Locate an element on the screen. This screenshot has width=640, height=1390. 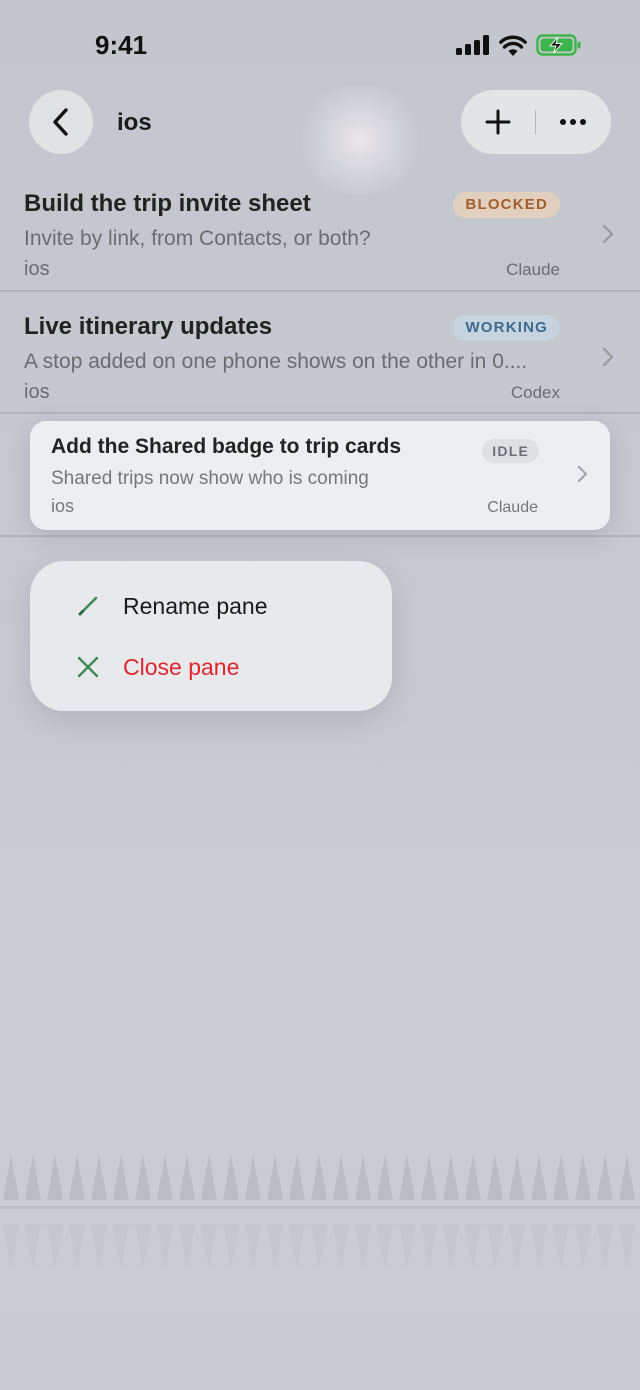
close-pane-menu-item: Close pane is located at coordinates (211, 667).